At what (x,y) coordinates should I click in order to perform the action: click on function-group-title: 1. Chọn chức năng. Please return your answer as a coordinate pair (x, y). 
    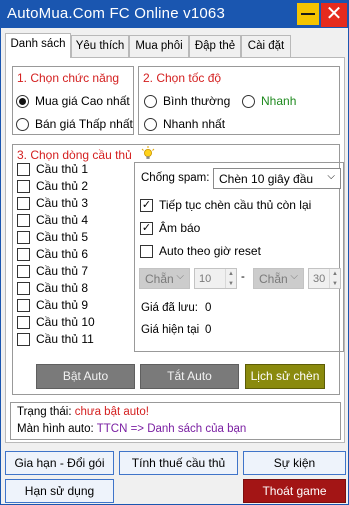
    Looking at the image, I should click on (68, 78).